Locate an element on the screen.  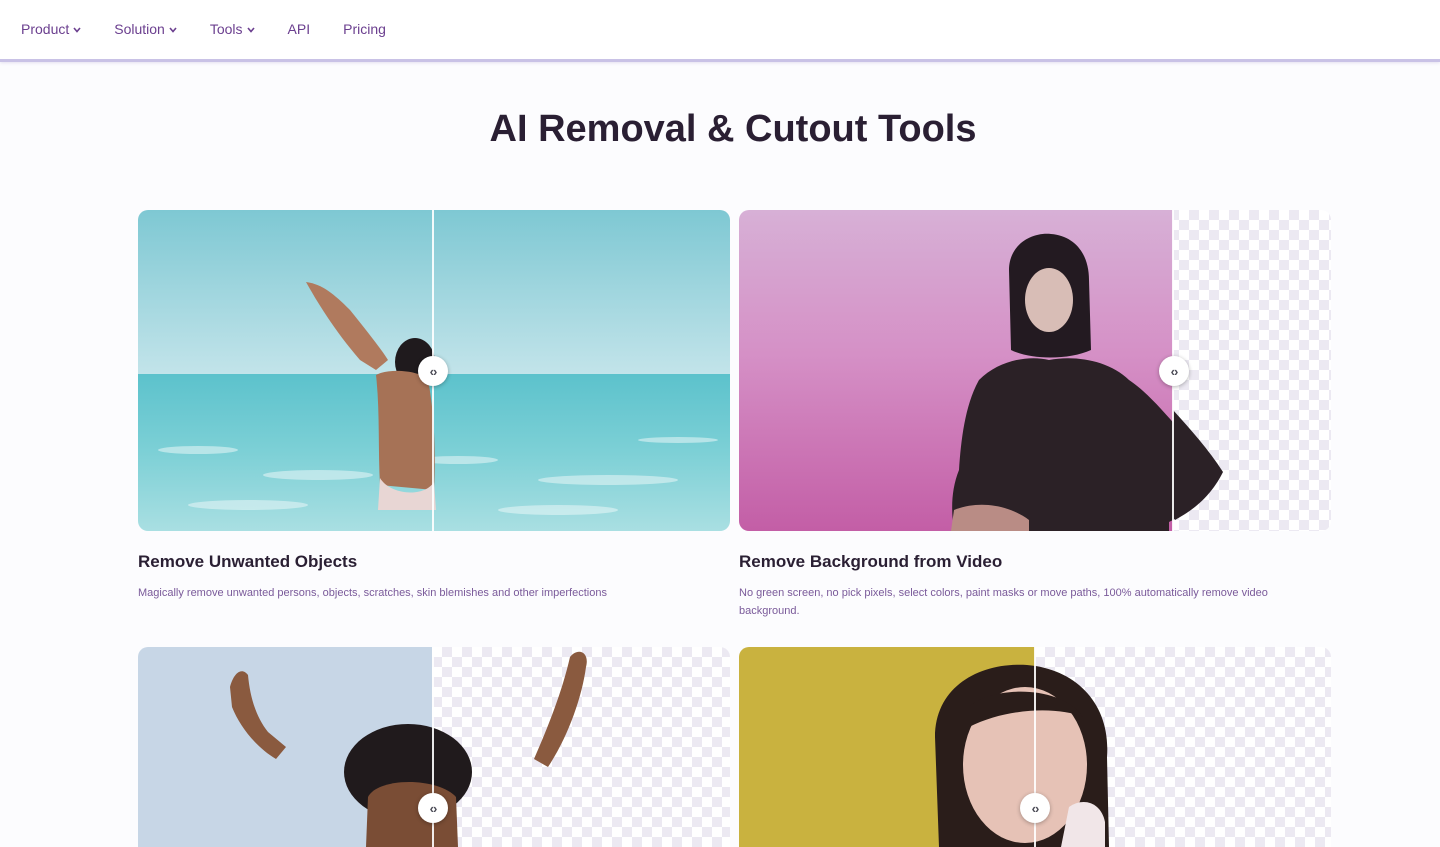
card-title: Remove Background from Video is located at coordinates (1035, 562).